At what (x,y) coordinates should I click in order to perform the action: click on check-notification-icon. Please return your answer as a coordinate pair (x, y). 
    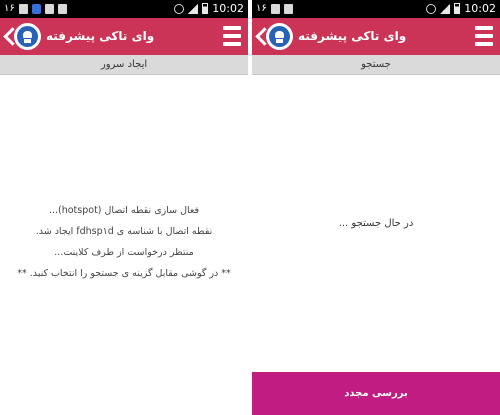
    Looking at the image, I should click on (36, 8).